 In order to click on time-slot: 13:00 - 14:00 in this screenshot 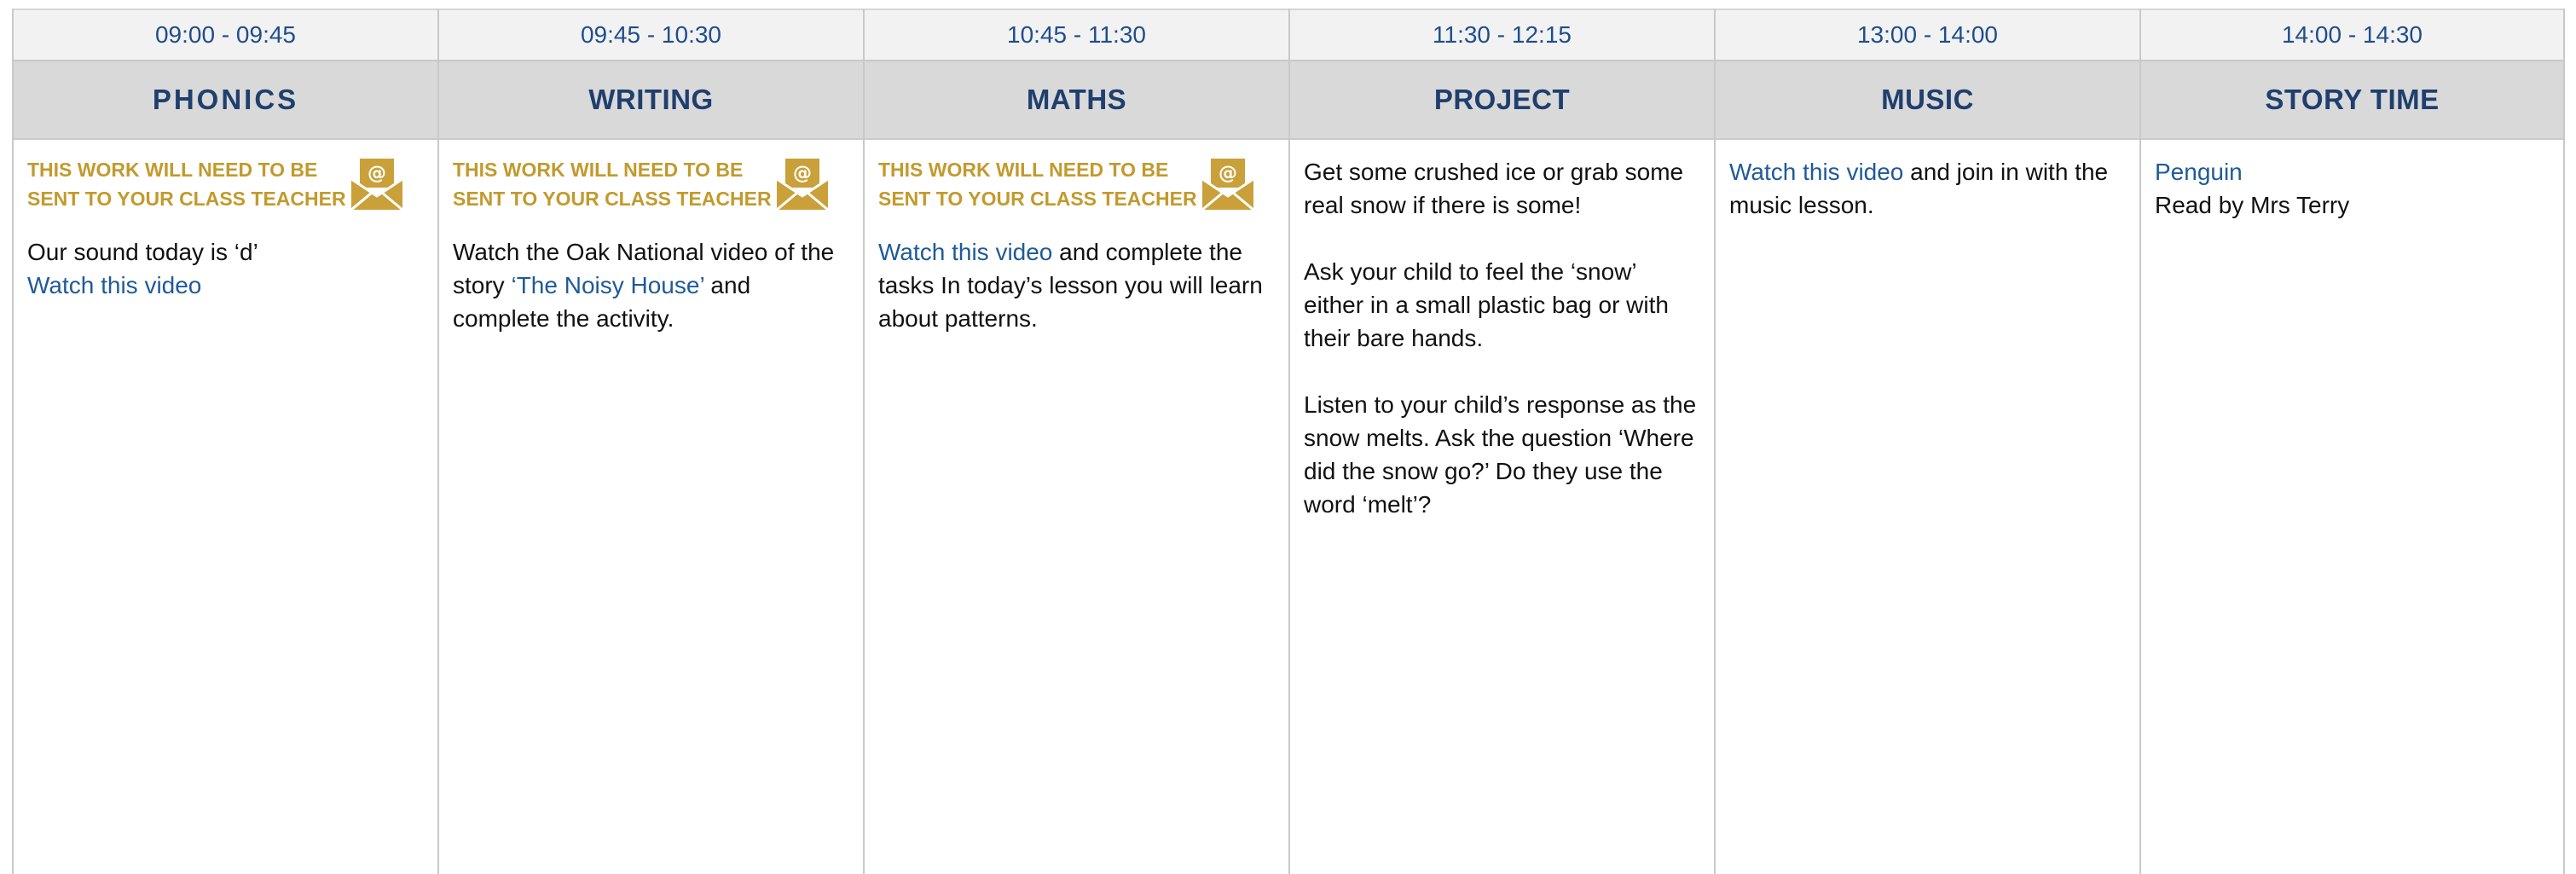, I will do `click(1927, 35)`.